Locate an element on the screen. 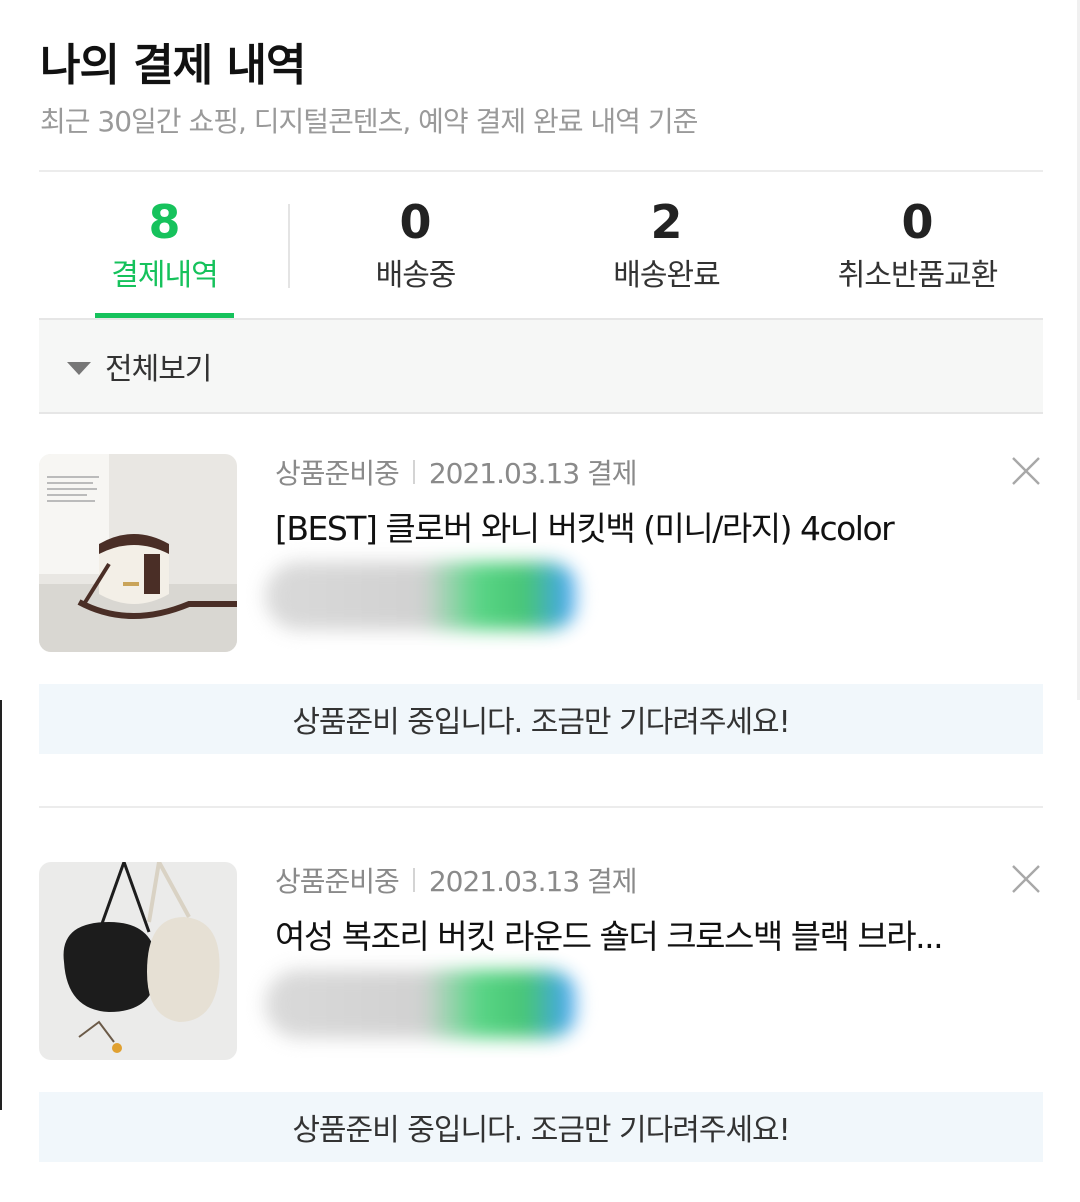  tab-label: 결제내역 is located at coordinates (164, 275).